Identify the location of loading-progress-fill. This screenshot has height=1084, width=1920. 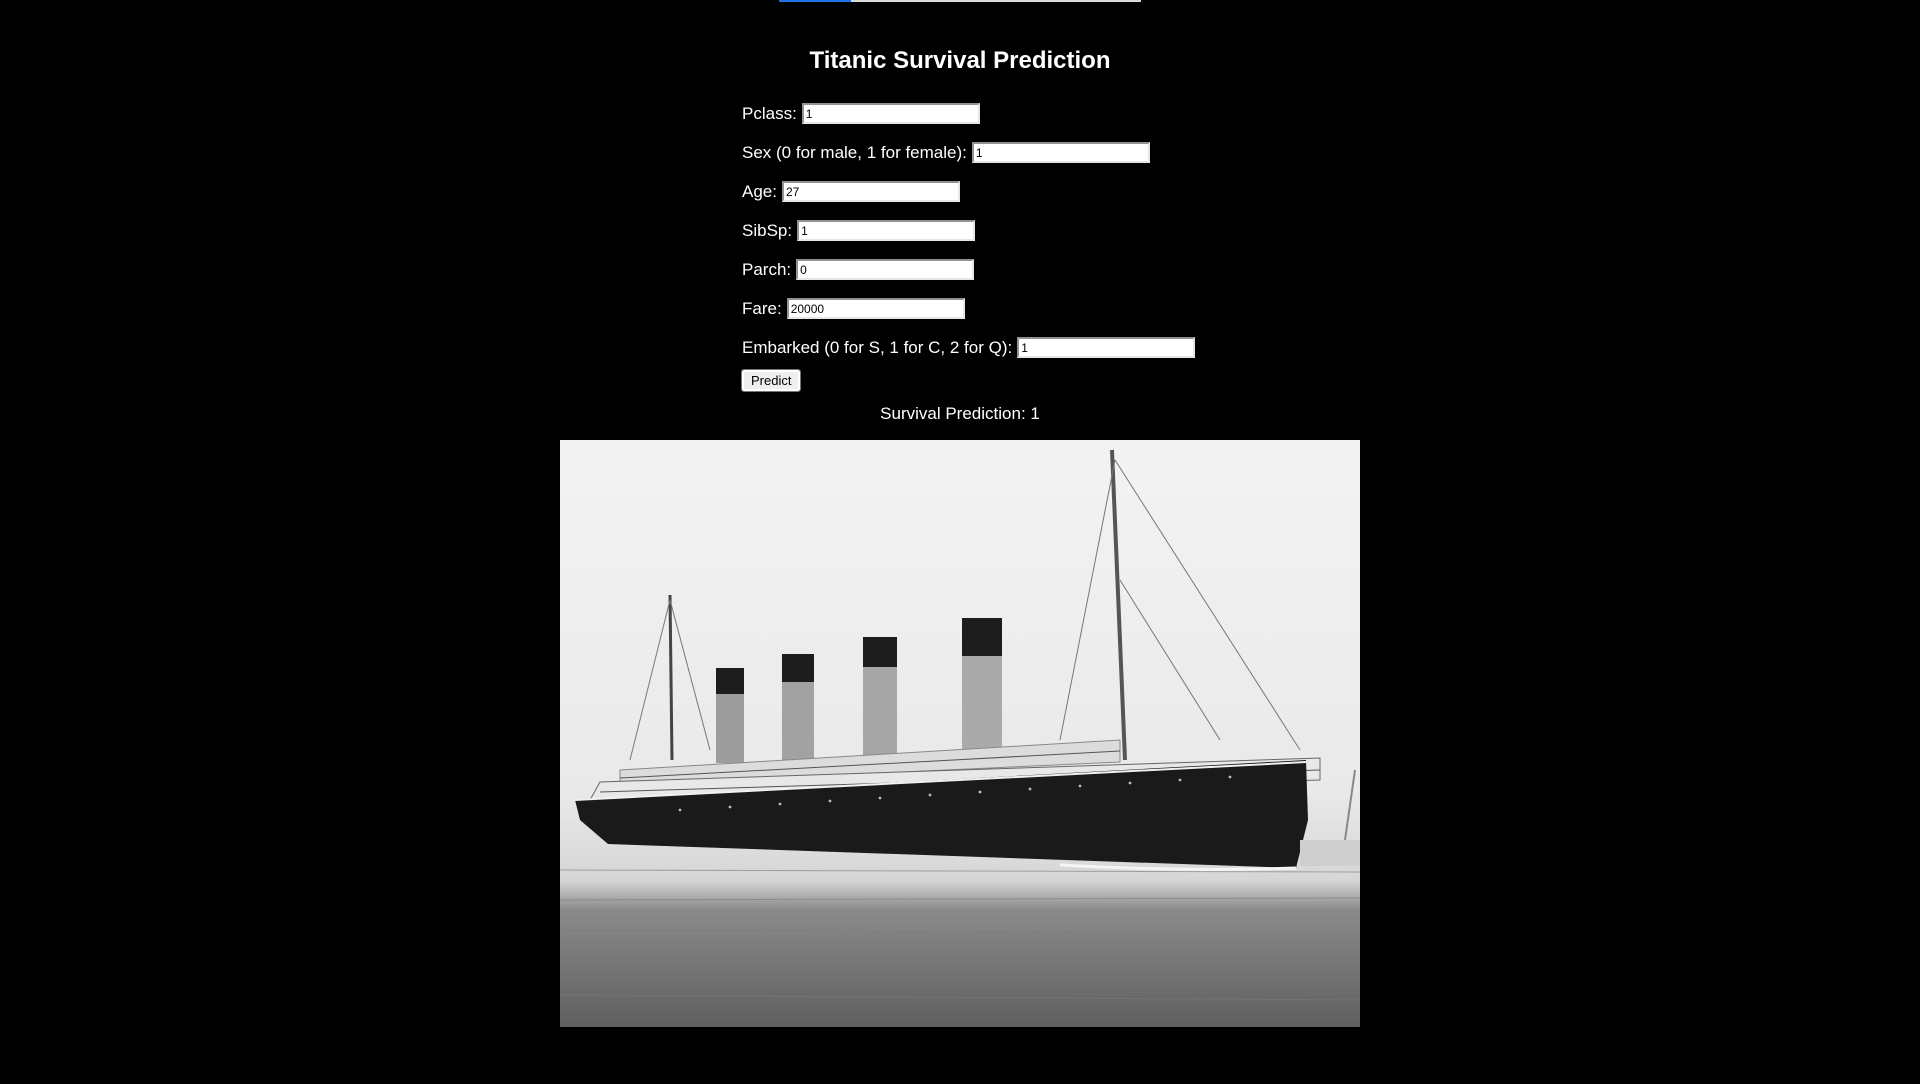
(815, 1).